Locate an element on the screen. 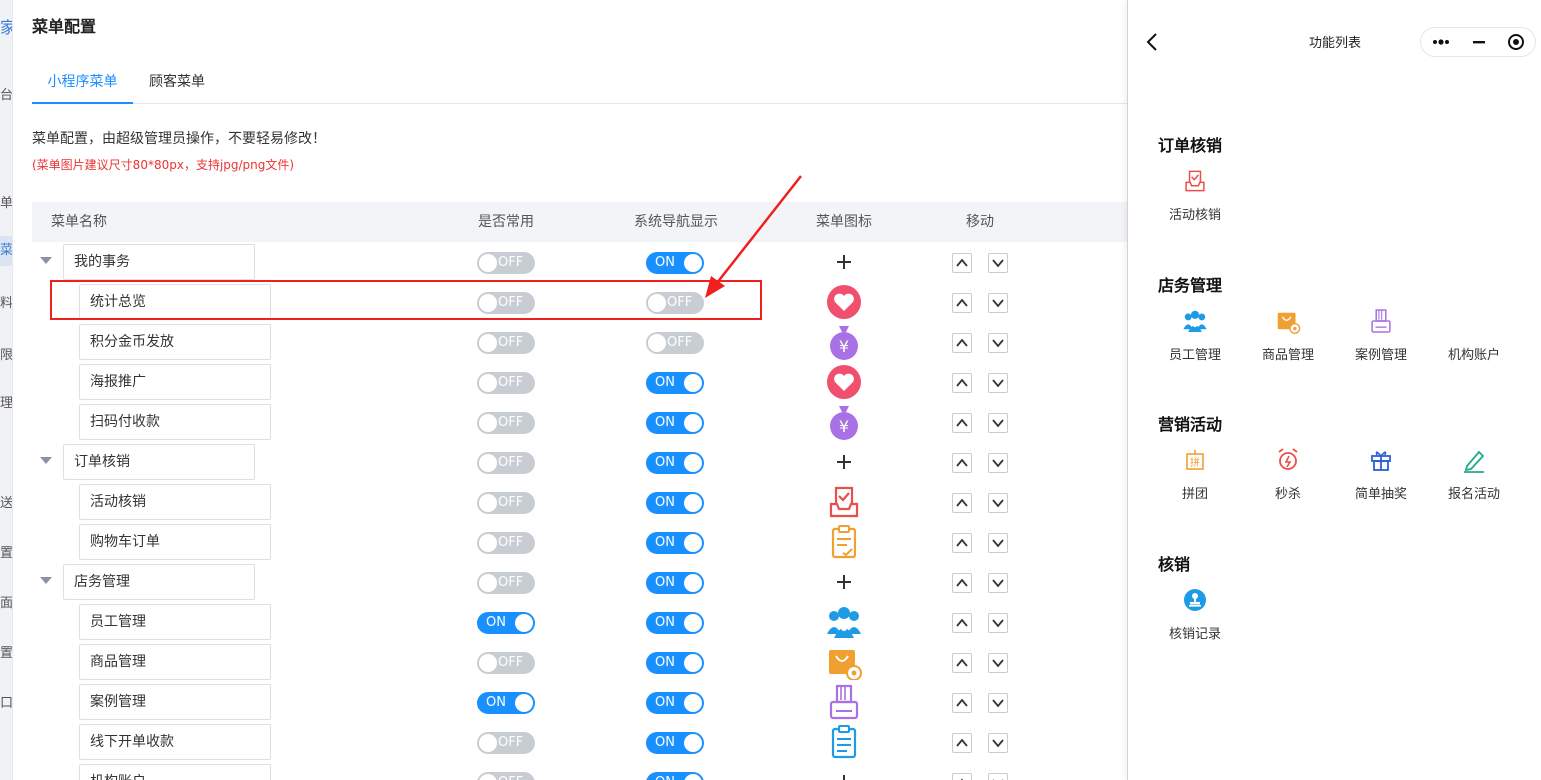  menu-name-input: 积分金币发放 is located at coordinates (175, 342).